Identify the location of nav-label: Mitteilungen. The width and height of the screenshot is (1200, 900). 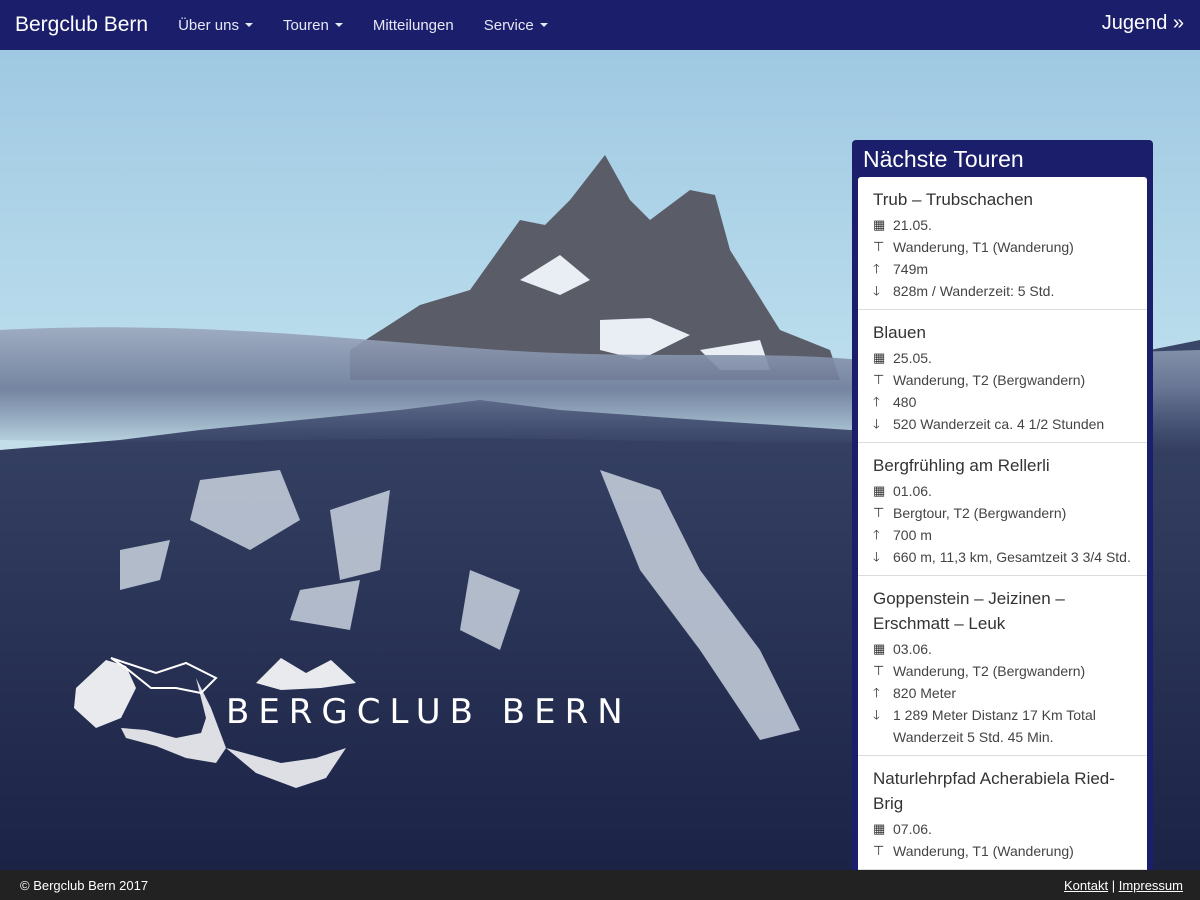
(413, 25).